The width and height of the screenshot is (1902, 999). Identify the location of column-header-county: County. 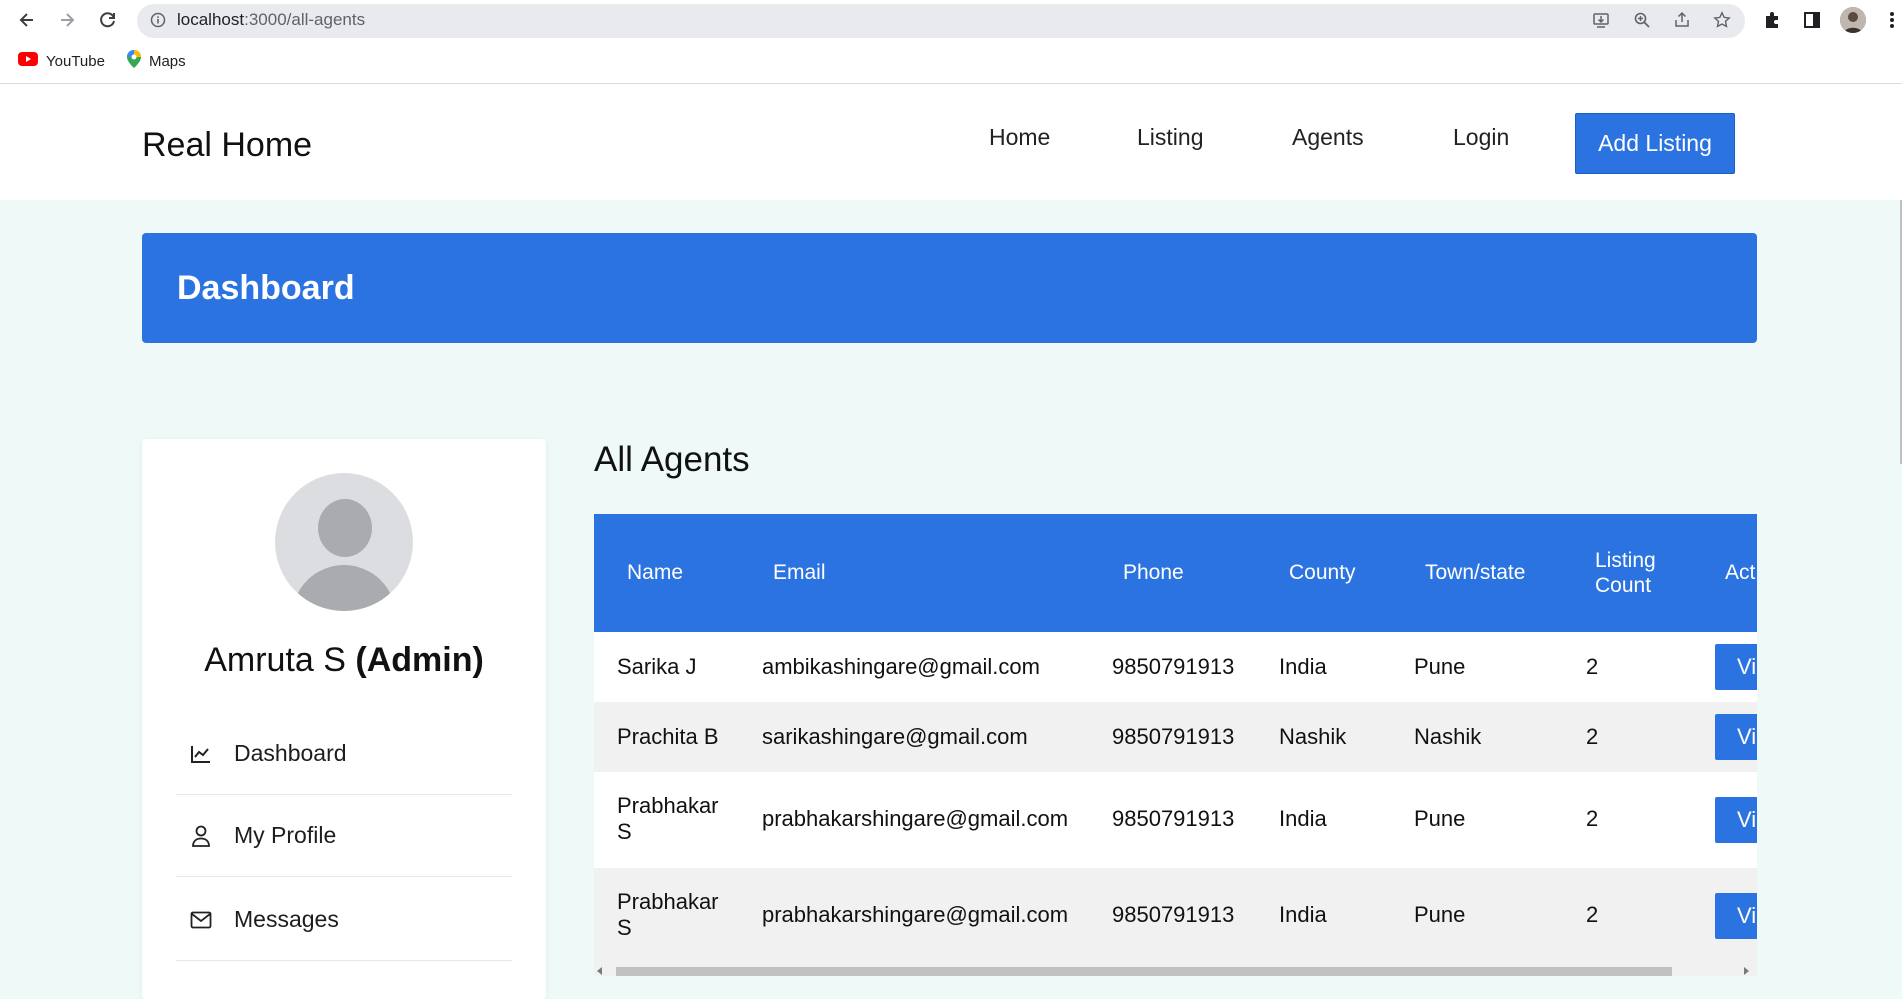
(1322, 572).